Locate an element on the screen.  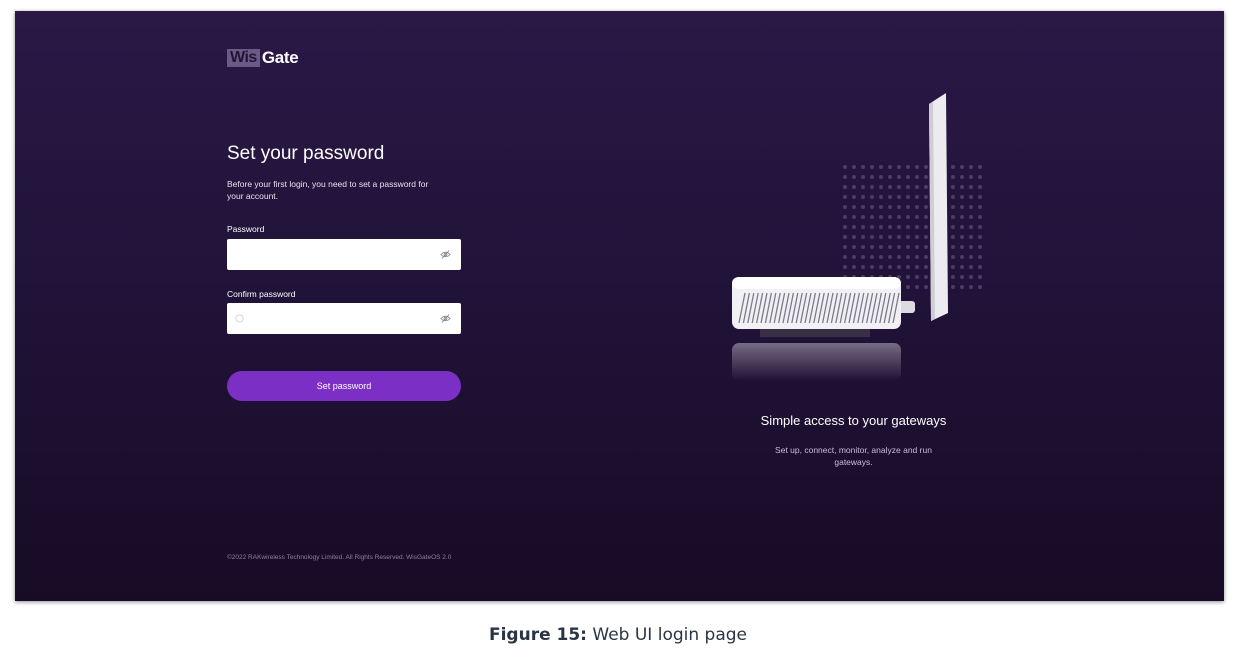
lock-icon is located at coordinates (239, 318).